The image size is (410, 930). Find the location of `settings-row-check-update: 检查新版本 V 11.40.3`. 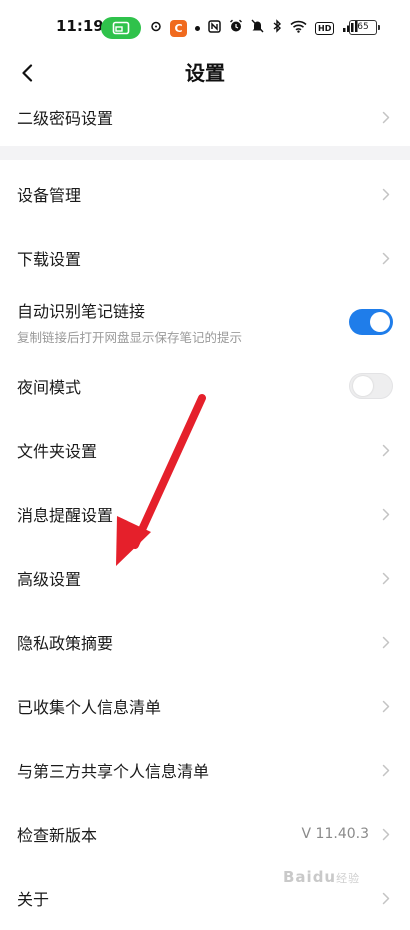

settings-row-check-update: 检查新版本 V 11.40.3 is located at coordinates (205, 834).